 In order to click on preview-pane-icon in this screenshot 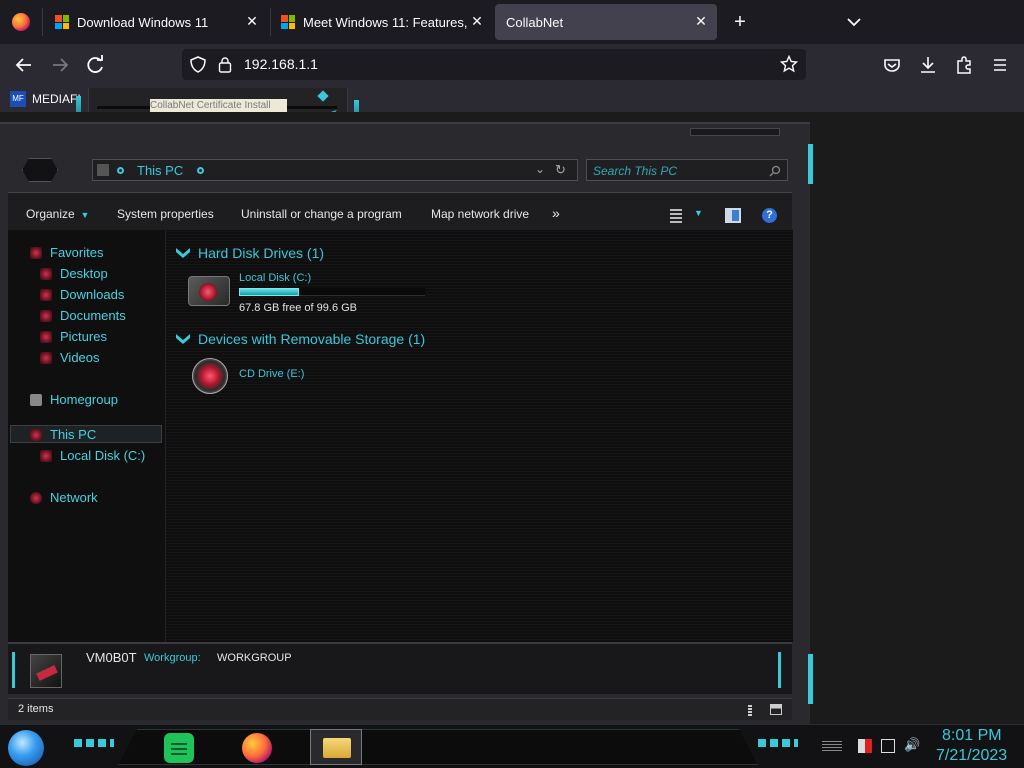, I will do `click(733, 215)`.